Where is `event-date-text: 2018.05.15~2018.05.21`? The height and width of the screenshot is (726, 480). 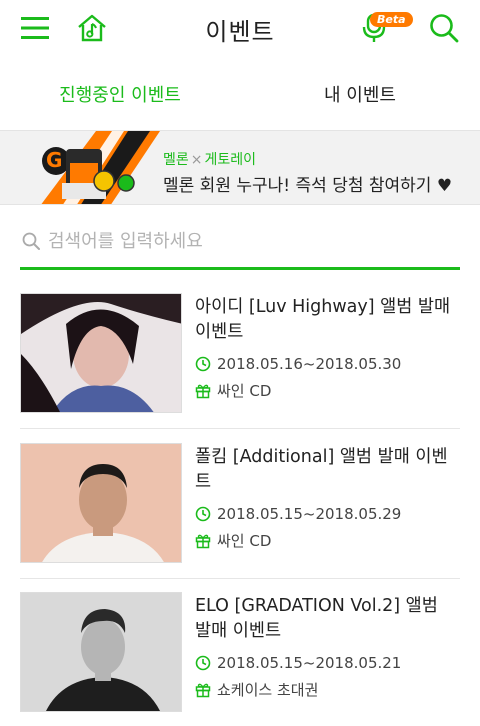 event-date-text: 2018.05.15~2018.05.21 is located at coordinates (309, 663).